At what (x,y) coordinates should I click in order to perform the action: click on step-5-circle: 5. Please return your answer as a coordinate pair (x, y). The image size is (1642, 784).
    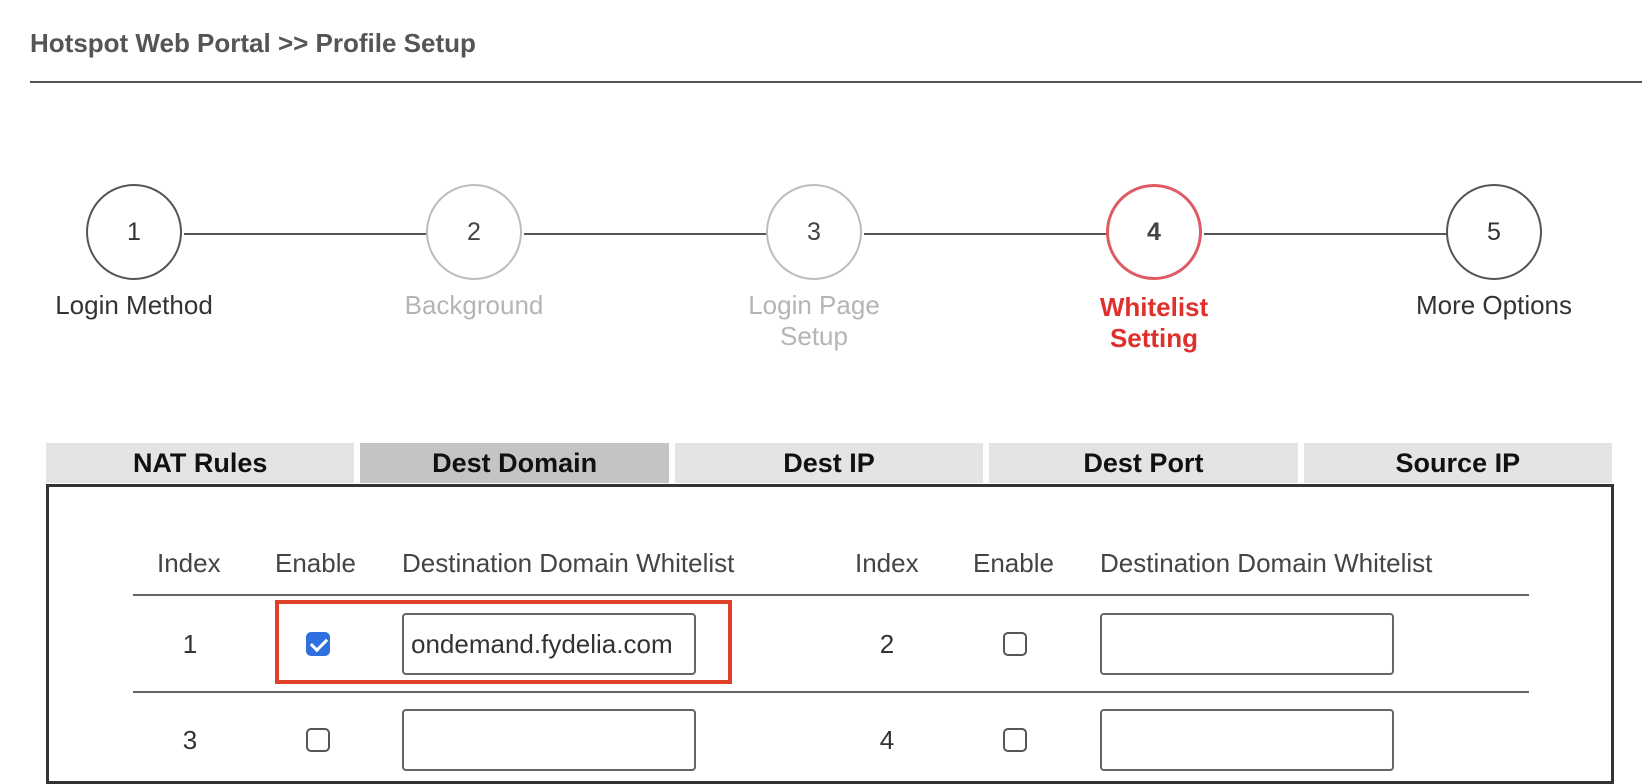
    Looking at the image, I should click on (1494, 232).